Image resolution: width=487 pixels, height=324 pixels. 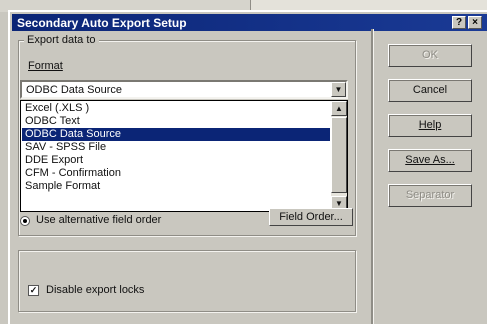 I want to click on scroll-thumb, so click(x=339, y=155).